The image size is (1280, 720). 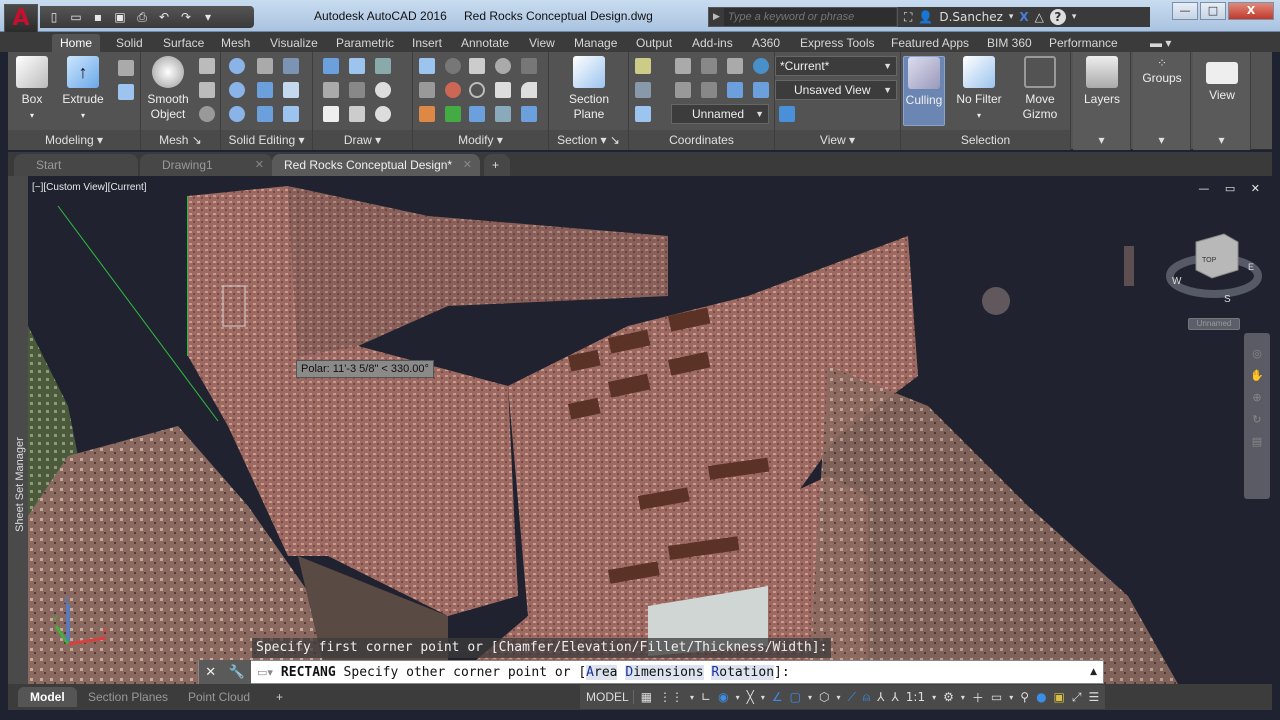 What do you see at coordinates (706, 697) in the screenshot?
I see `ortho-icon: ∟` at bounding box center [706, 697].